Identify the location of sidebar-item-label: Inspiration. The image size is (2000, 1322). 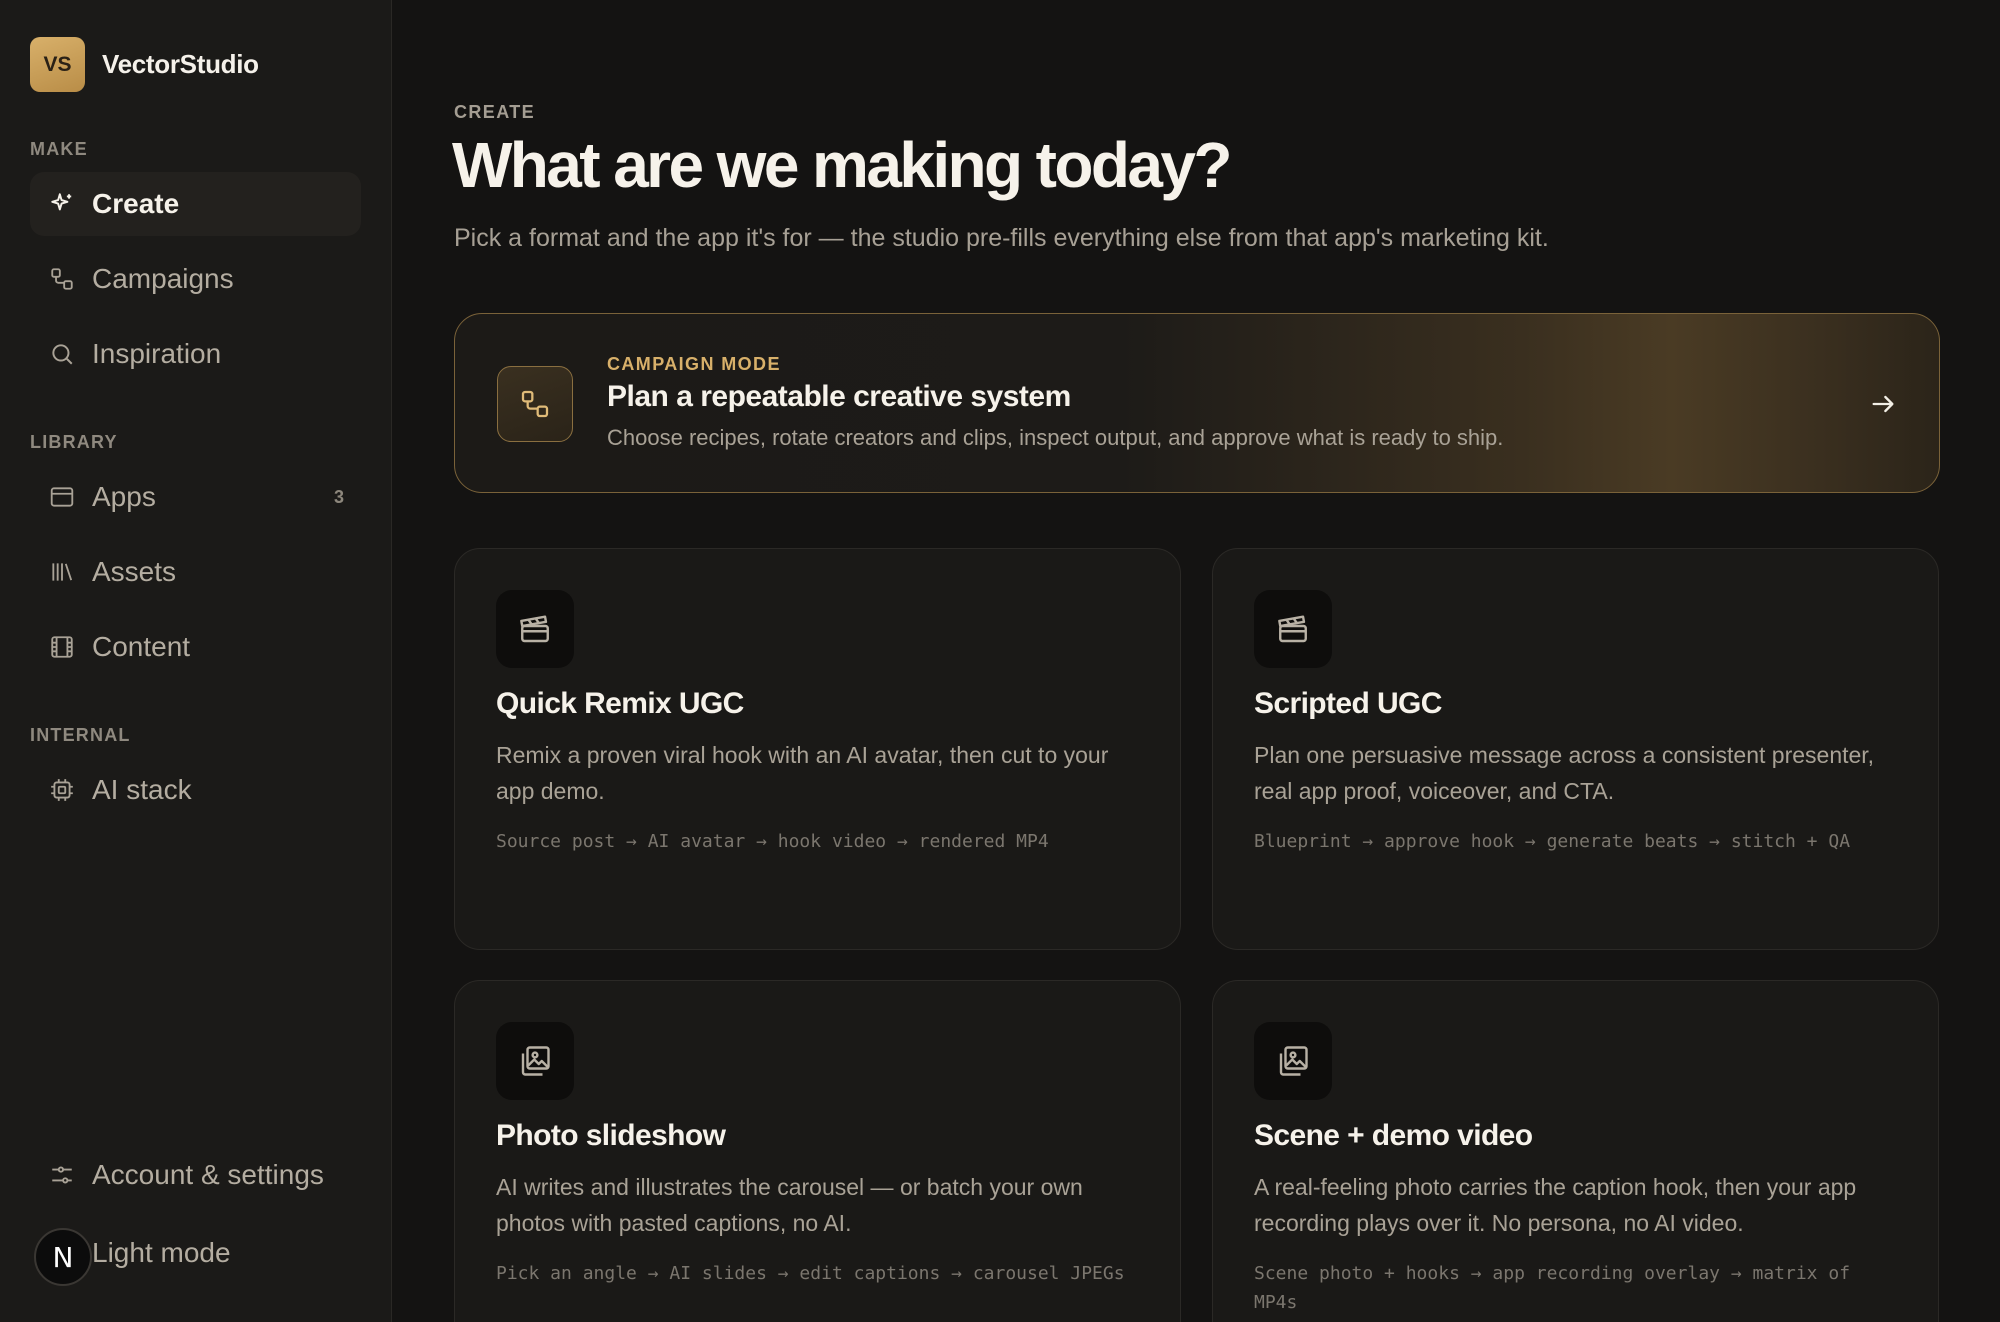
(157, 353).